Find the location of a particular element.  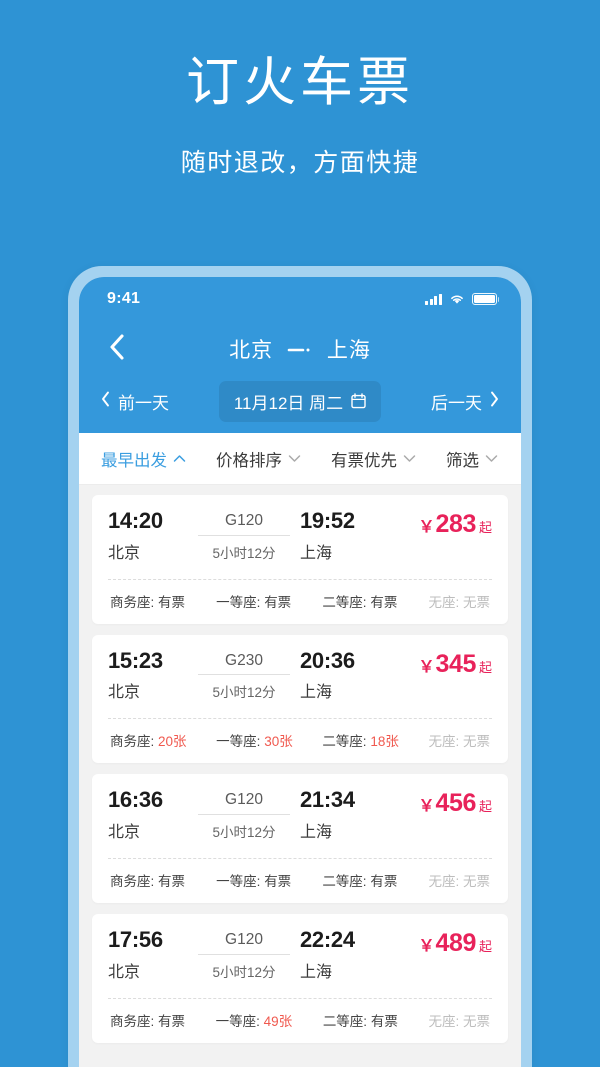

chevron-right-icon is located at coordinates (494, 401).